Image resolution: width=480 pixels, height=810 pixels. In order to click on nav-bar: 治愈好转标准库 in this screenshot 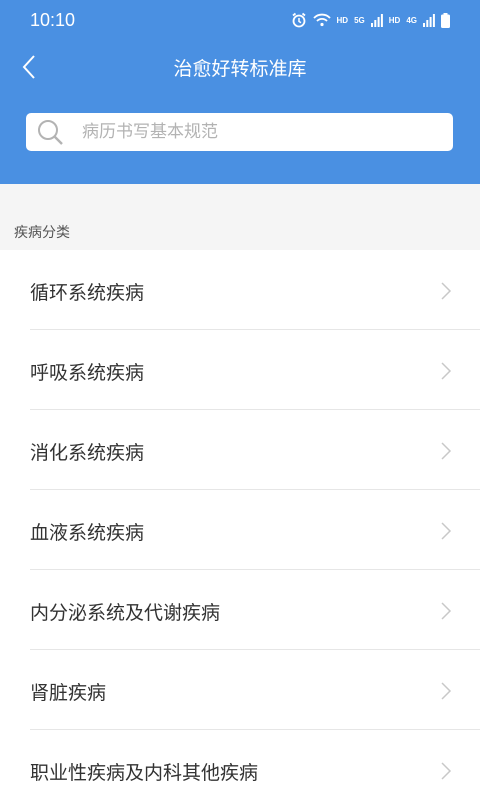, I will do `click(240, 68)`.